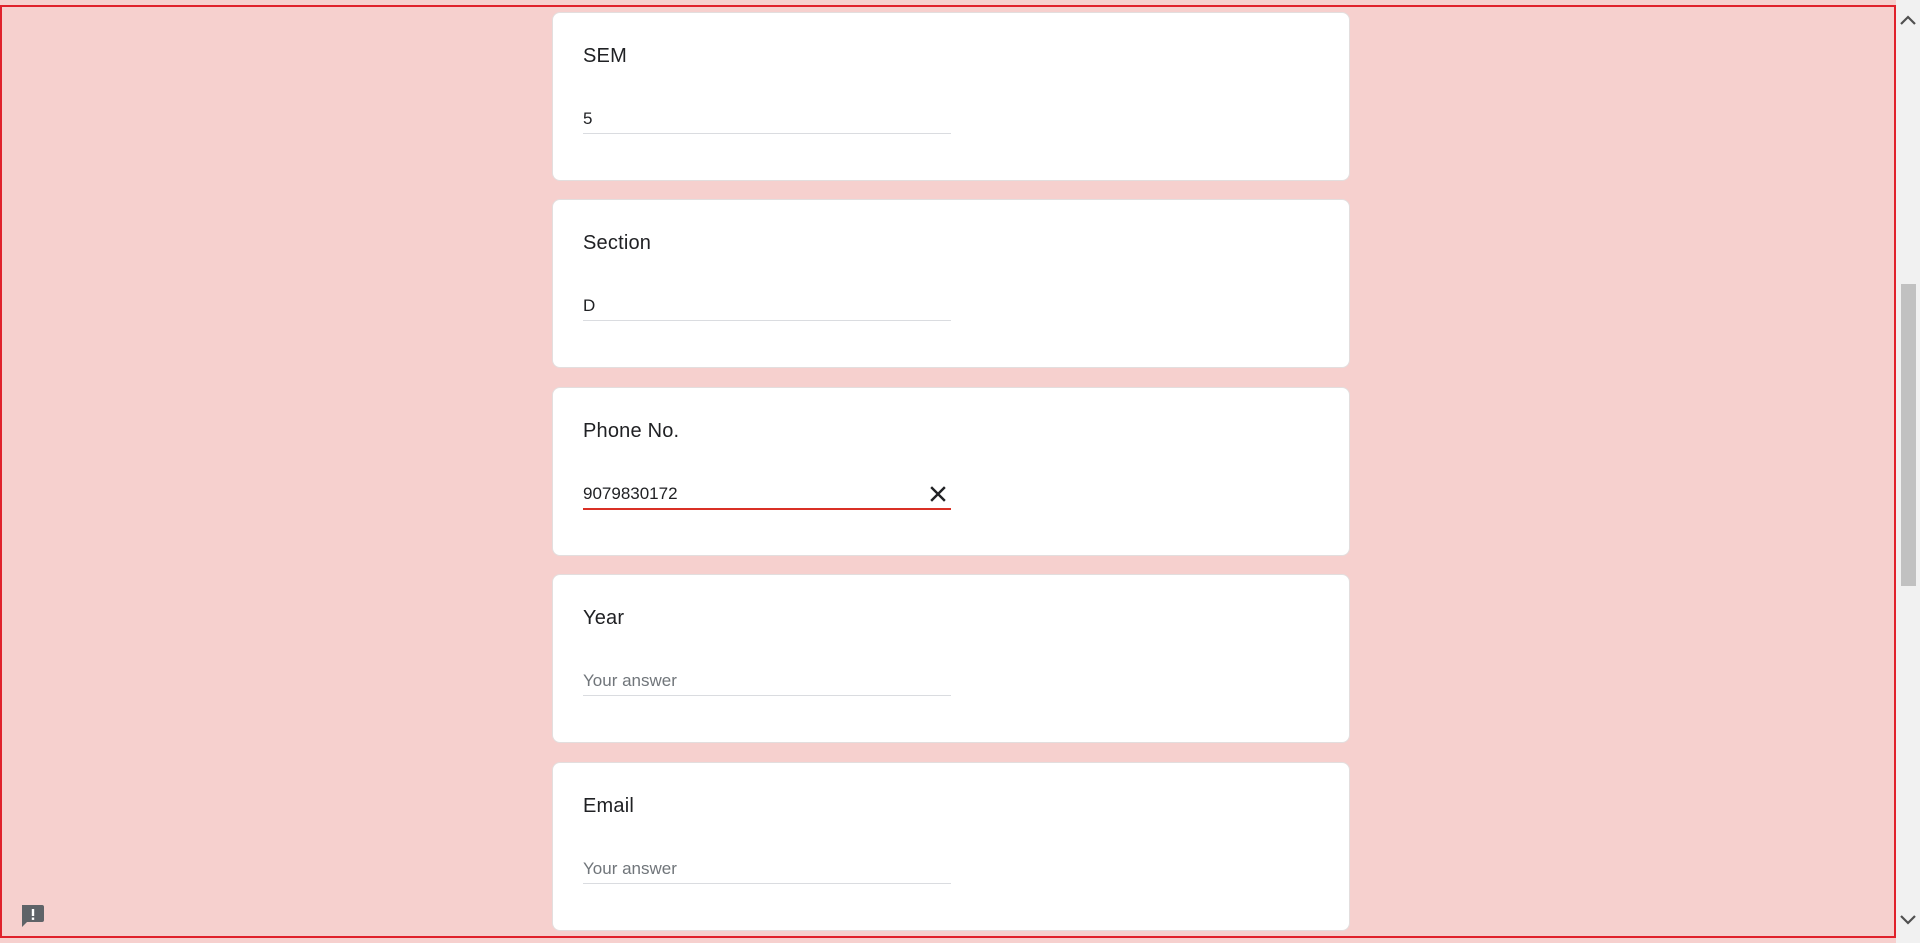 The width and height of the screenshot is (1920, 943). Describe the element at coordinates (748, 681) in the screenshot. I see `year-input` at that location.